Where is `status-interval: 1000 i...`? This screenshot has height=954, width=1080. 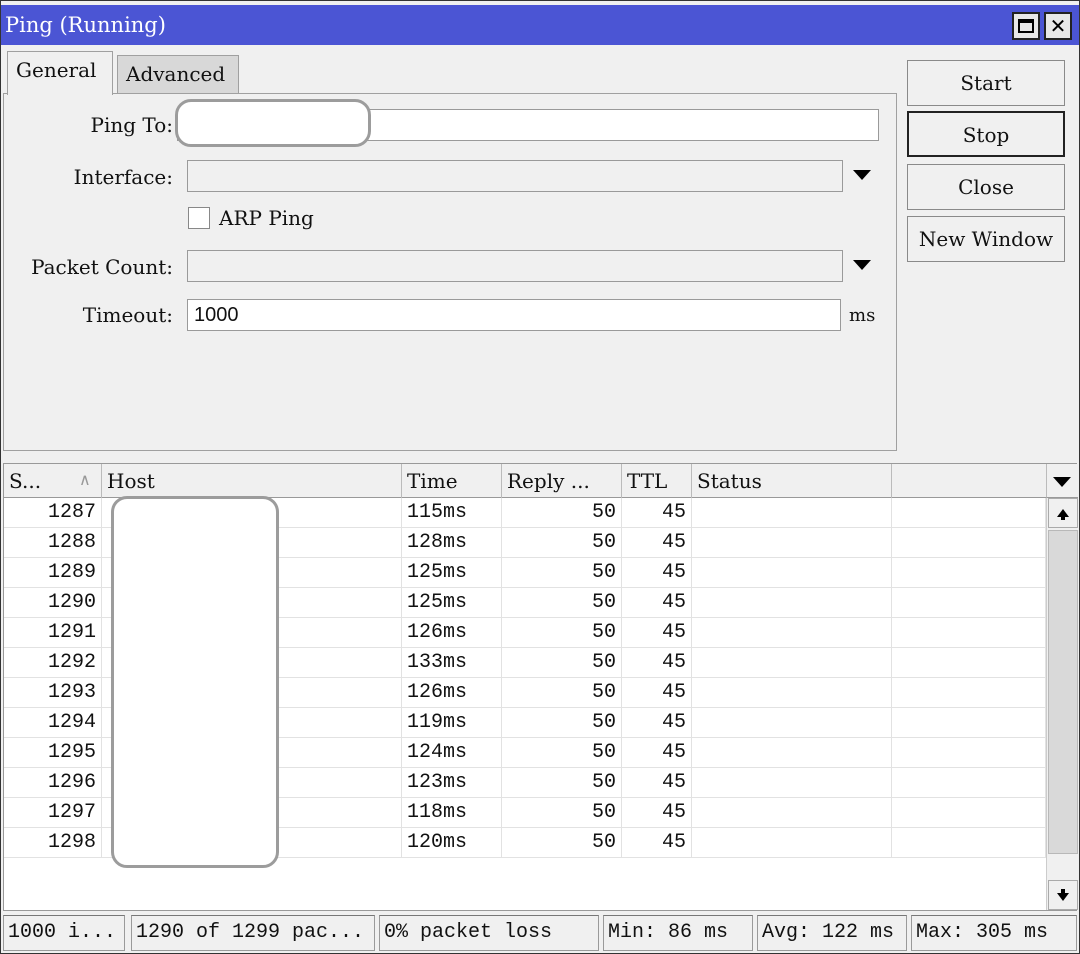
status-interval: 1000 i... is located at coordinates (64, 933).